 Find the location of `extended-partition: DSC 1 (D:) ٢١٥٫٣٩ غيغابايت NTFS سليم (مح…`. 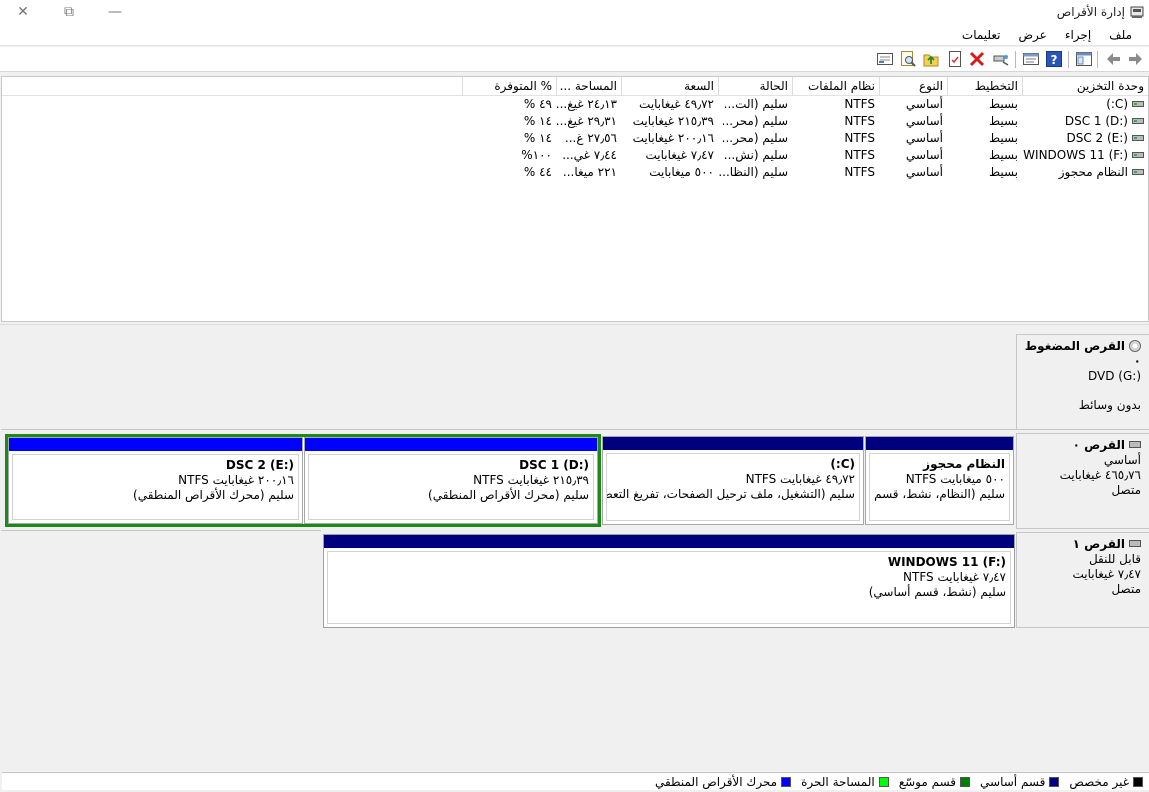

extended-partition: DSC 1 (D:) ٢١٥٫٣٩ غيغابايت NTFS سليم (مح… is located at coordinates (303, 480).